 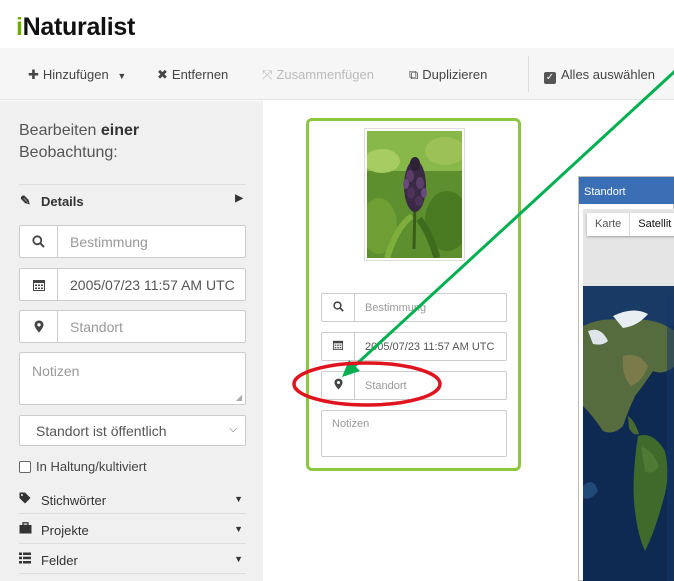 I want to click on location-placeholder: Standort, so click(x=96, y=327).